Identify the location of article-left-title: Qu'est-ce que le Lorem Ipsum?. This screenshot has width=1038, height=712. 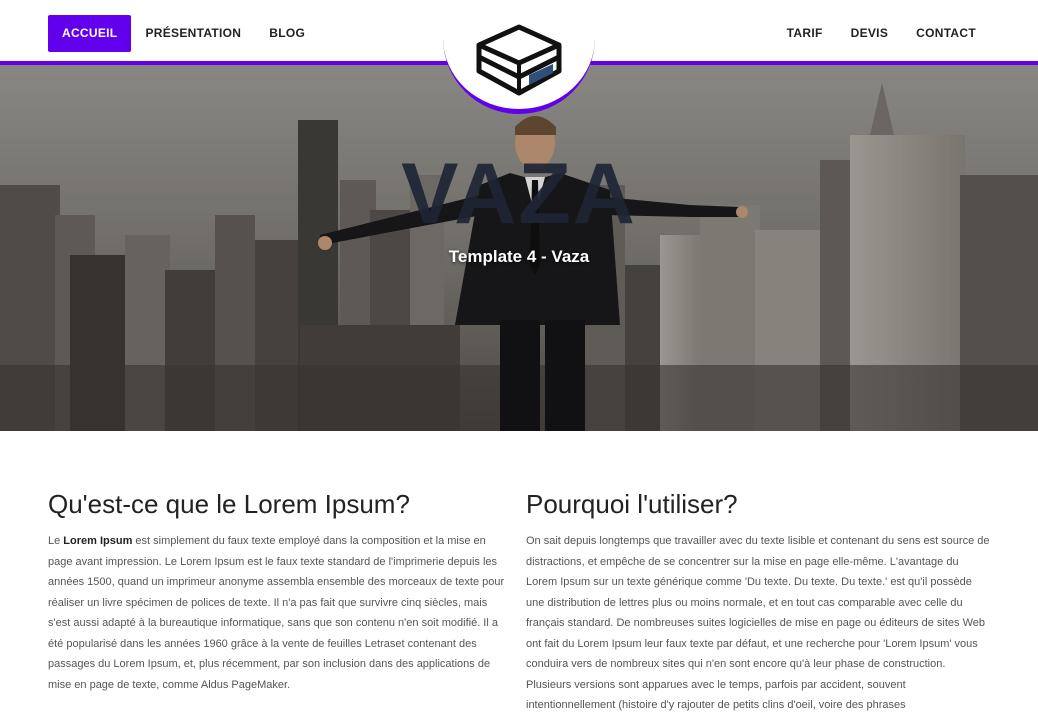
(229, 504).